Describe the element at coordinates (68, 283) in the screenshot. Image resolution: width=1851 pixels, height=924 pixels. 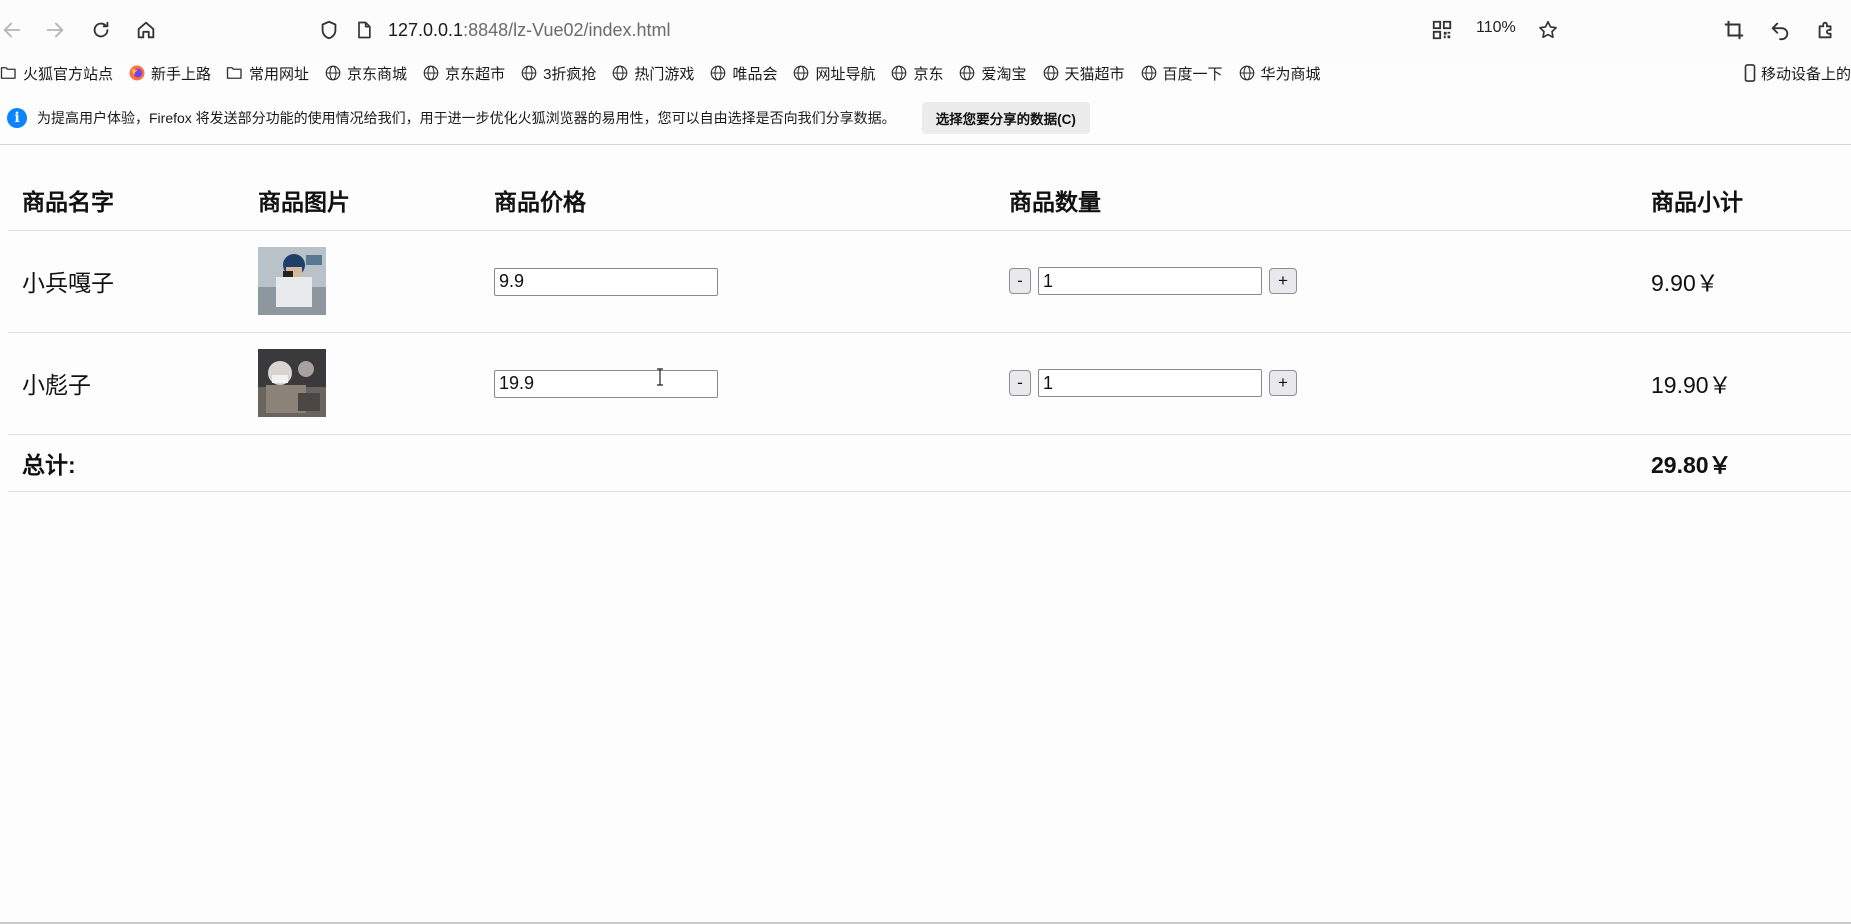
I see `item-name: 小兵嘎子` at that location.